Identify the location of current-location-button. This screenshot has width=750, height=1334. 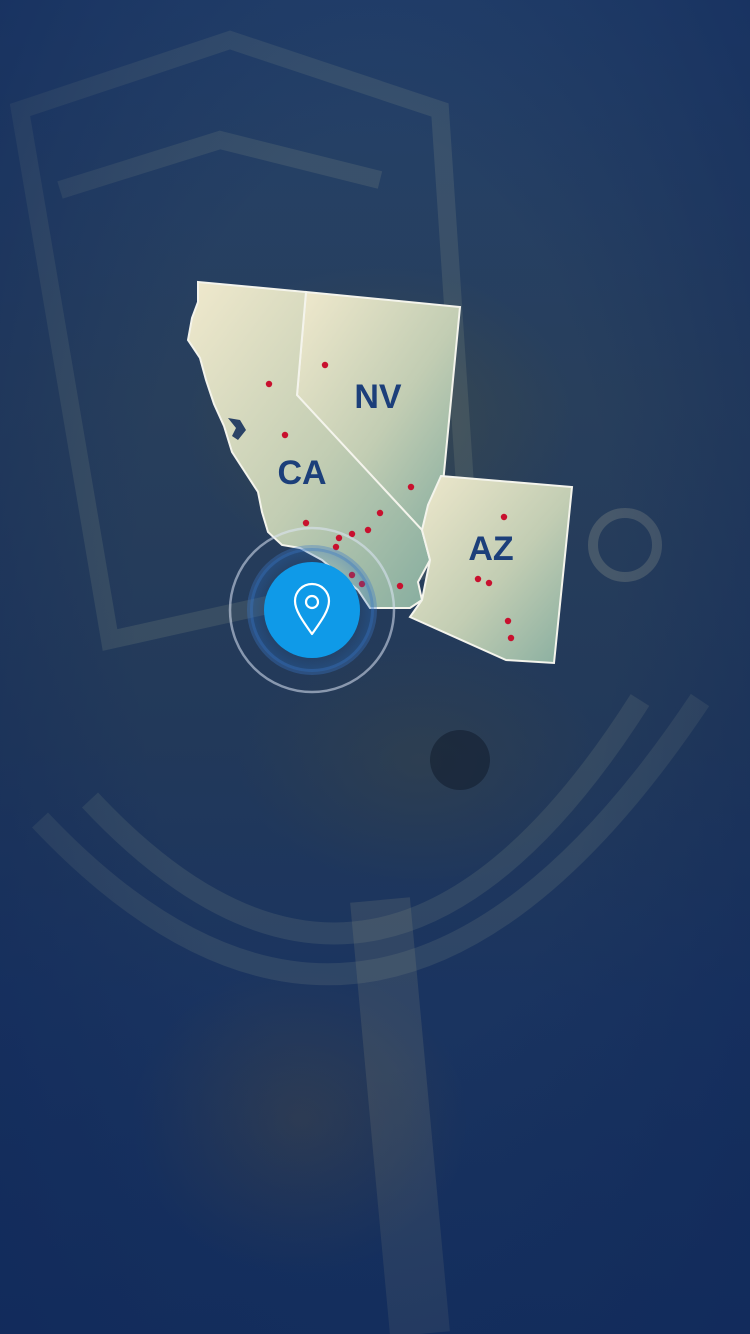
(312, 610).